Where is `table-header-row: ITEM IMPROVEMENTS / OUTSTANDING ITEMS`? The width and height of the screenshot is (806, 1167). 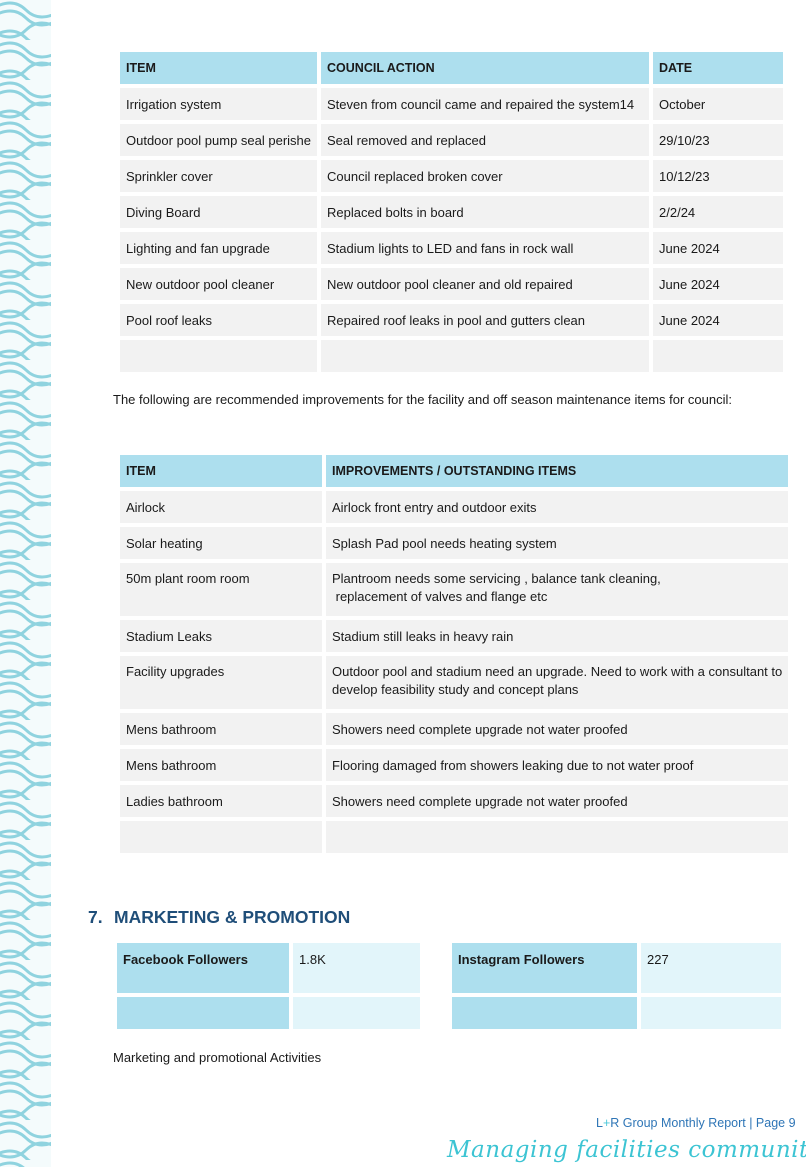 table-header-row: ITEM IMPROVEMENTS / OUTSTANDING ITEMS is located at coordinates (454, 471).